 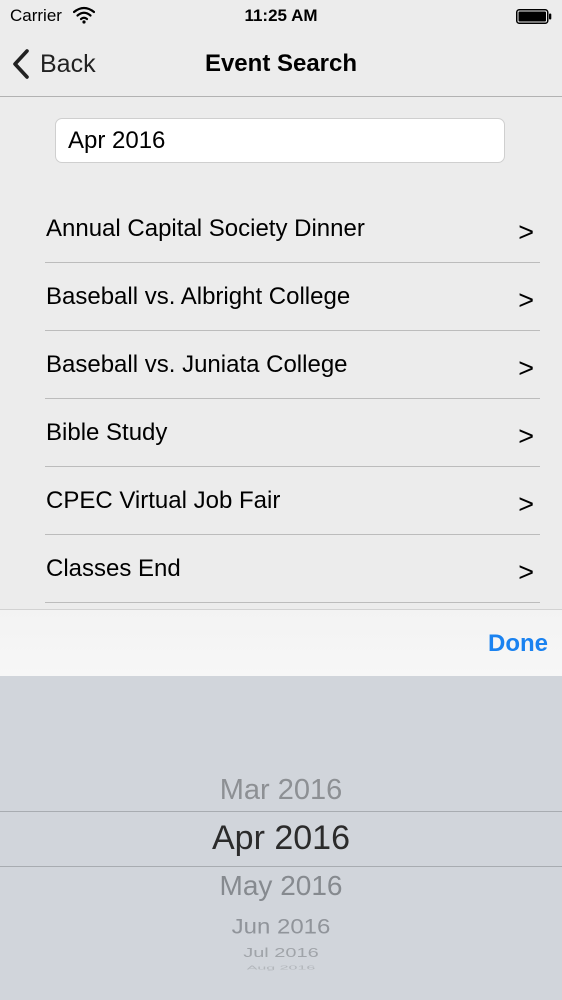 I want to click on event-row: Baseball vs. Juniata College >, so click(x=292, y=365).